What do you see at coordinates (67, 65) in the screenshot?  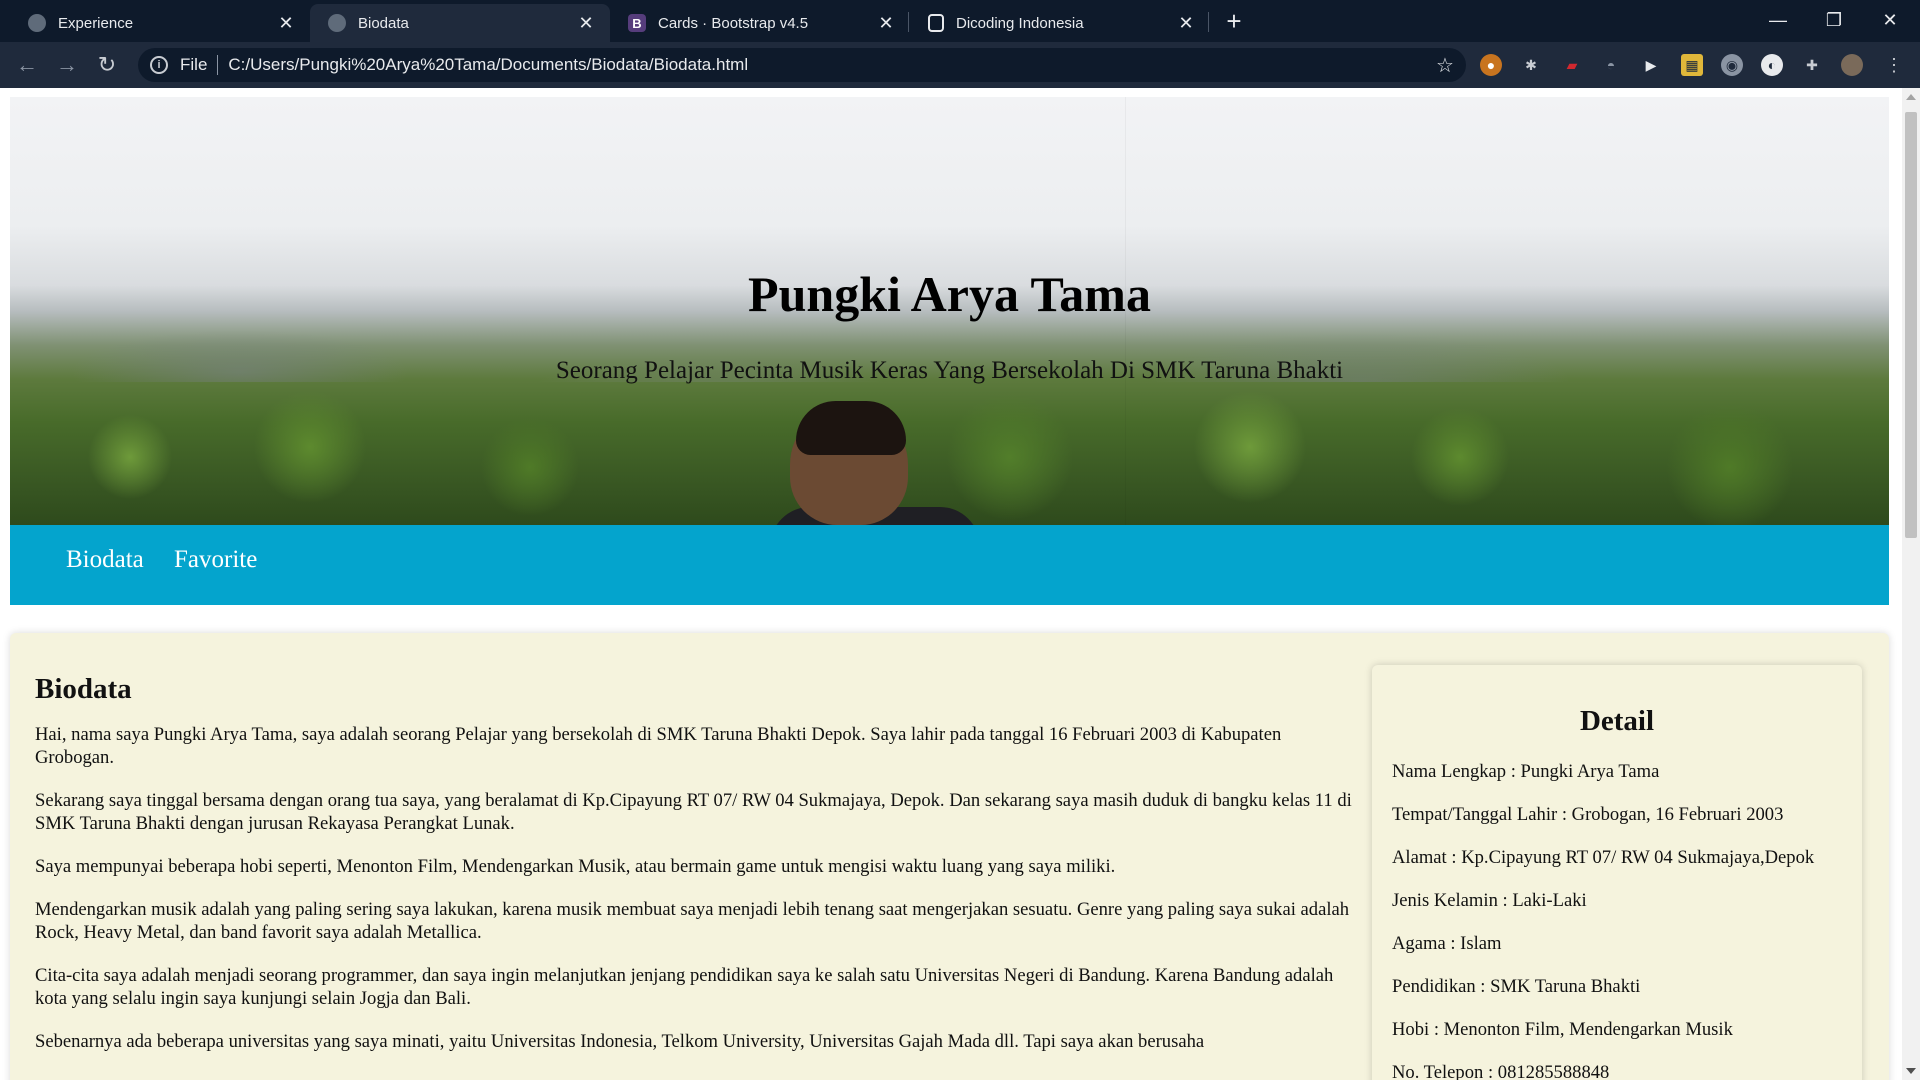 I see `forward-button: →` at bounding box center [67, 65].